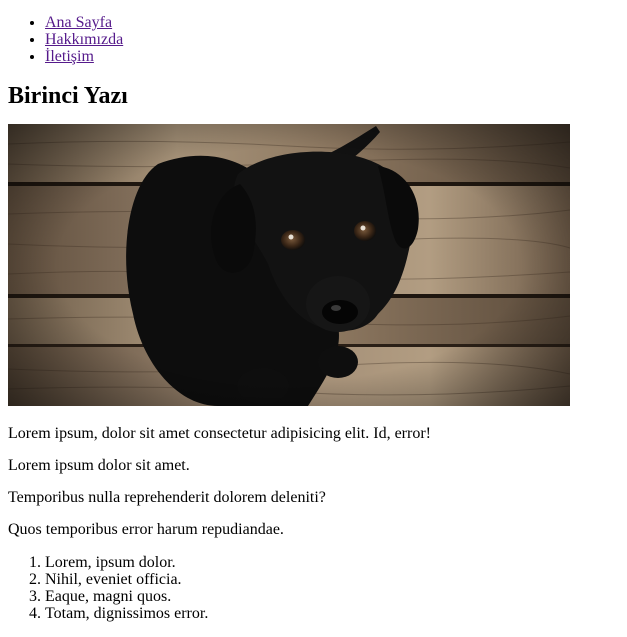 This screenshot has height=637, width=627. What do you see at coordinates (332, 613) in the screenshot?
I see `list-item: Totam, dignissimos error.` at bounding box center [332, 613].